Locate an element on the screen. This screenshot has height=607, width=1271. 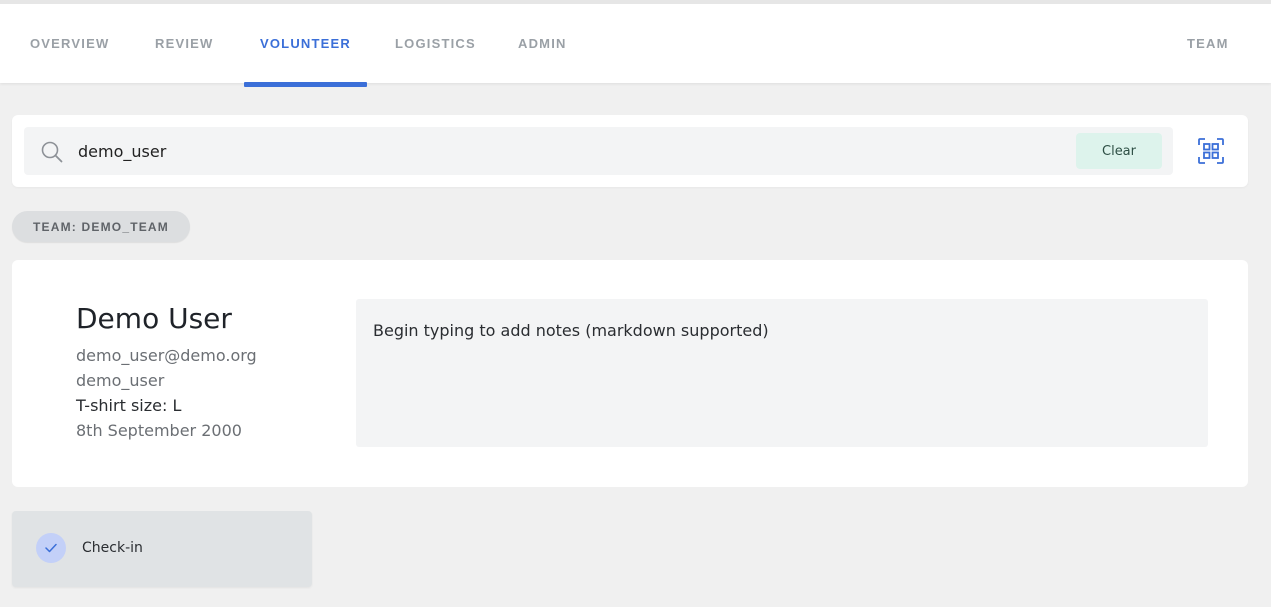
user-name: Demo User is located at coordinates (154, 318).